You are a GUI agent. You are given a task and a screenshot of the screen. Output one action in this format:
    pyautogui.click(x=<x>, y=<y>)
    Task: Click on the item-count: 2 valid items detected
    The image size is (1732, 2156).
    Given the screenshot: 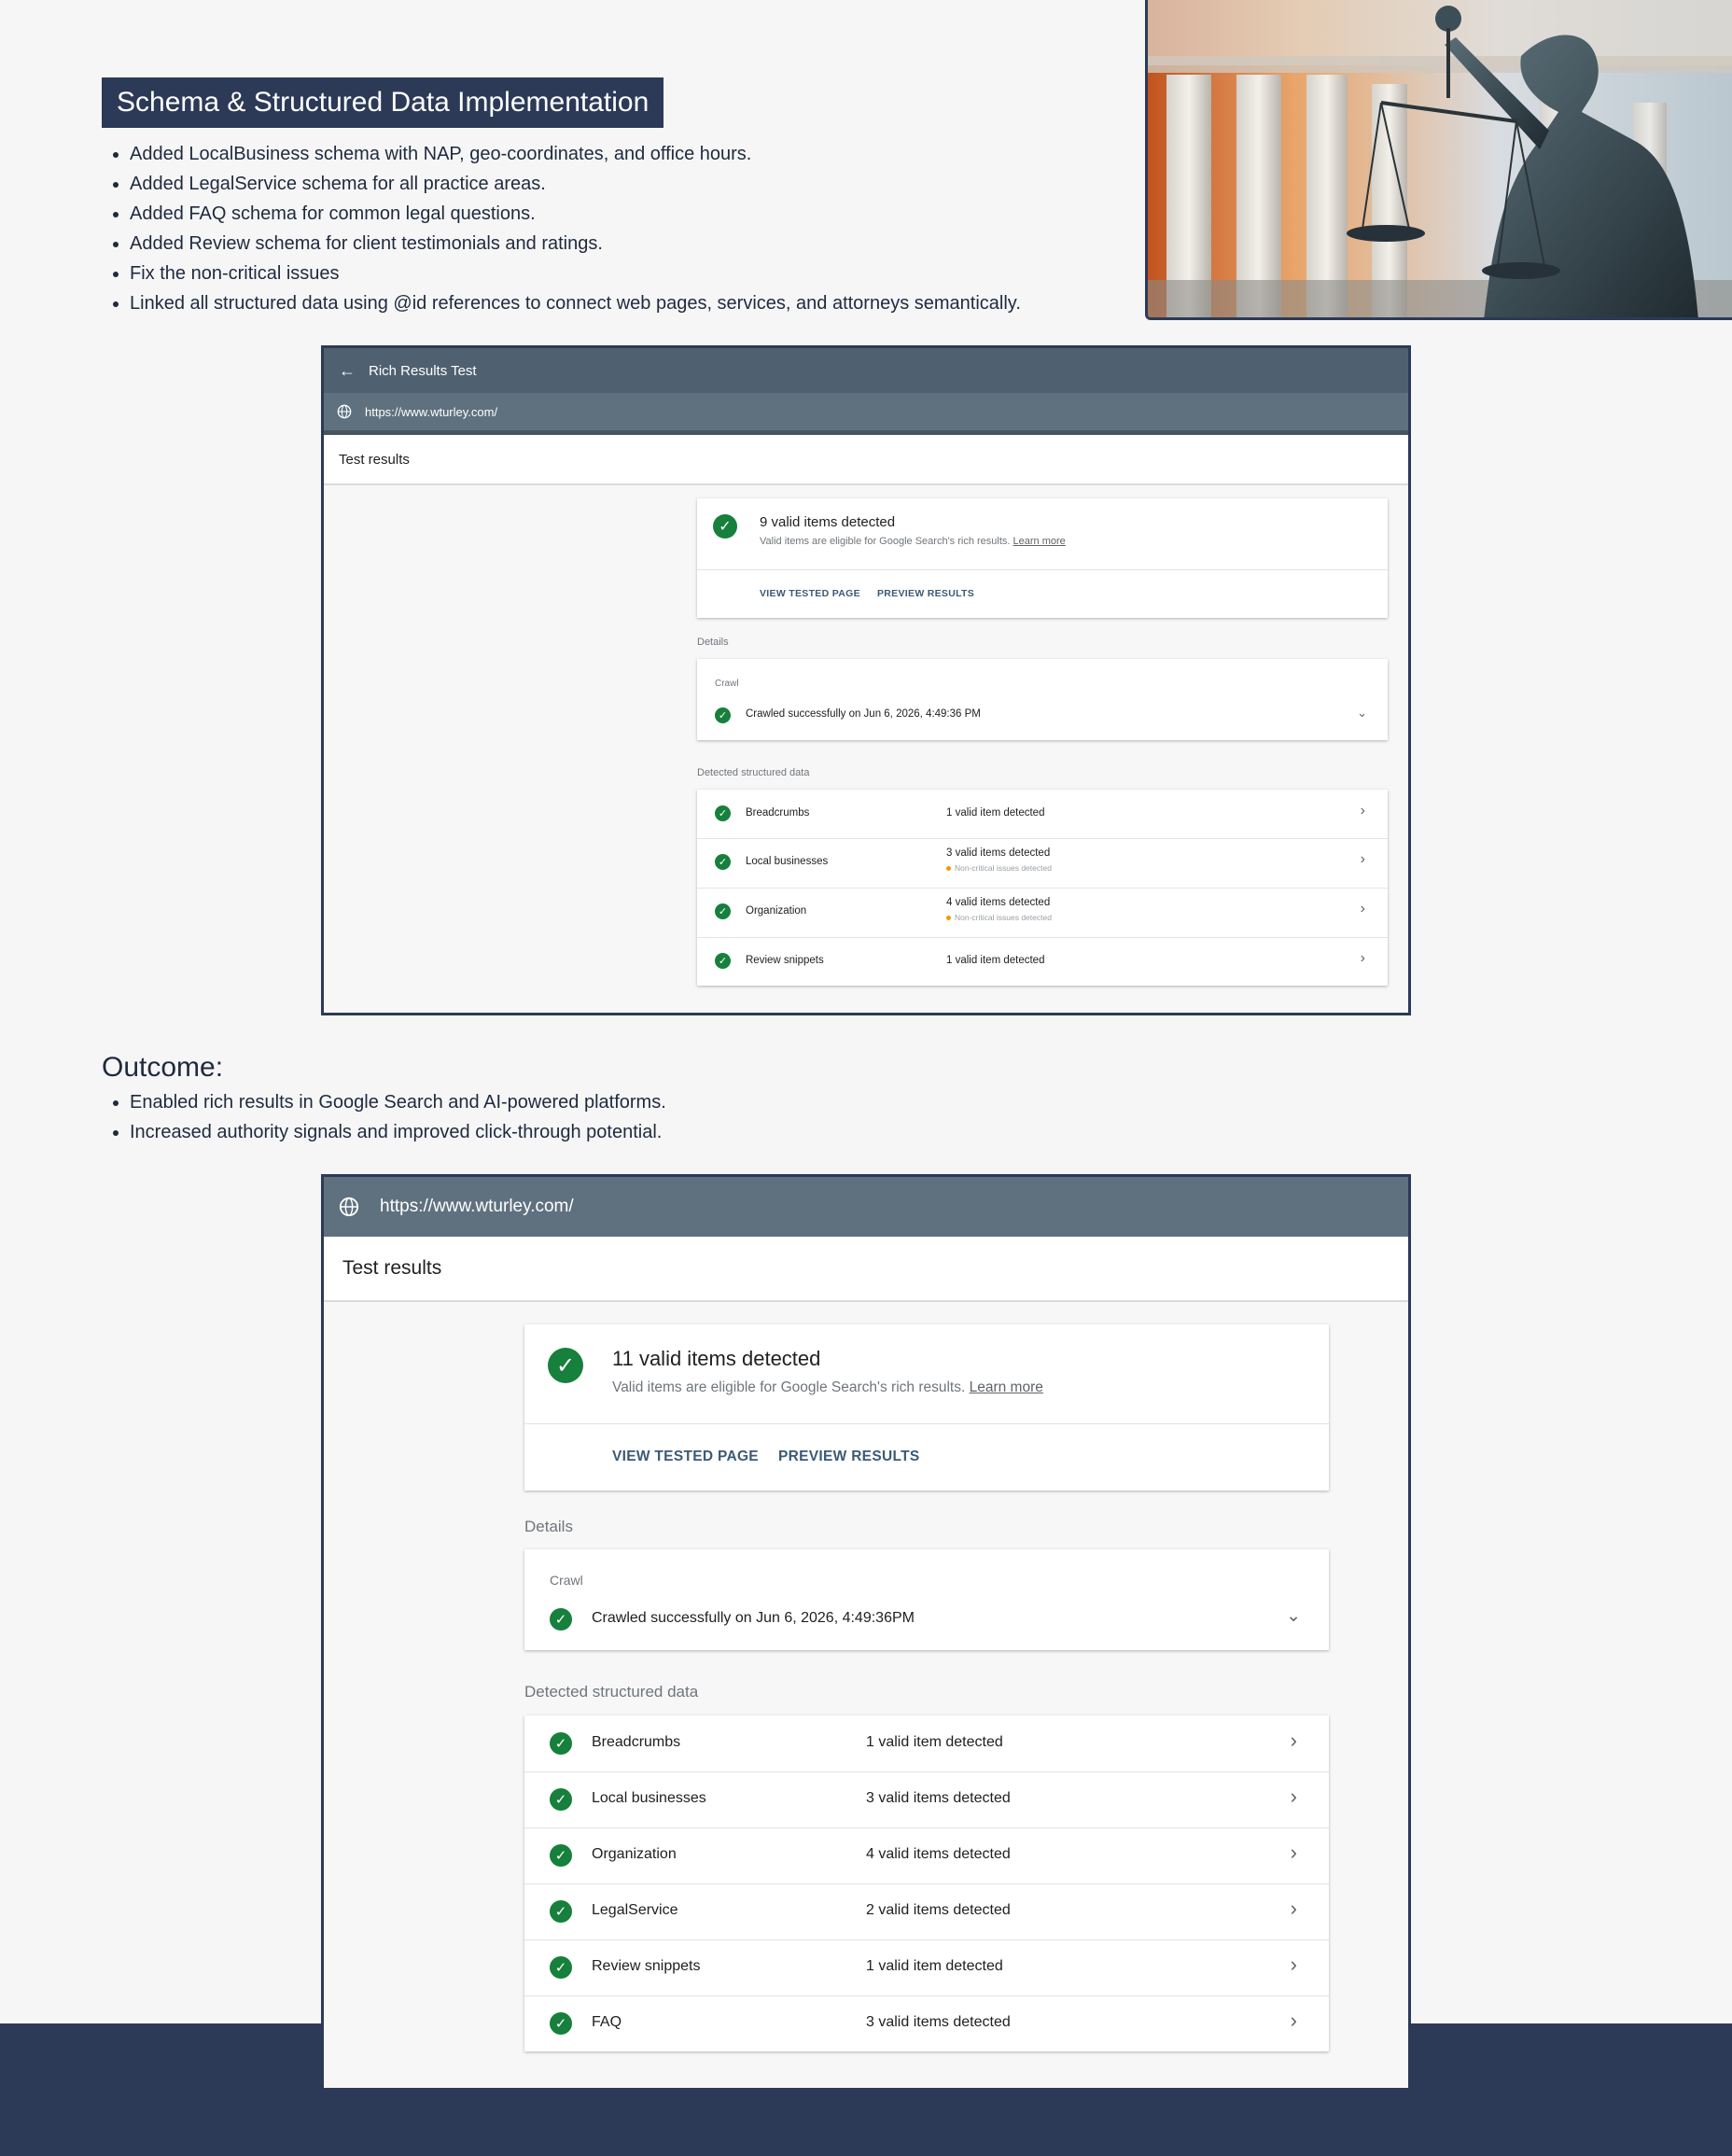 What is the action you would take?
    pyautogui.click(x=939, y=1910)
    